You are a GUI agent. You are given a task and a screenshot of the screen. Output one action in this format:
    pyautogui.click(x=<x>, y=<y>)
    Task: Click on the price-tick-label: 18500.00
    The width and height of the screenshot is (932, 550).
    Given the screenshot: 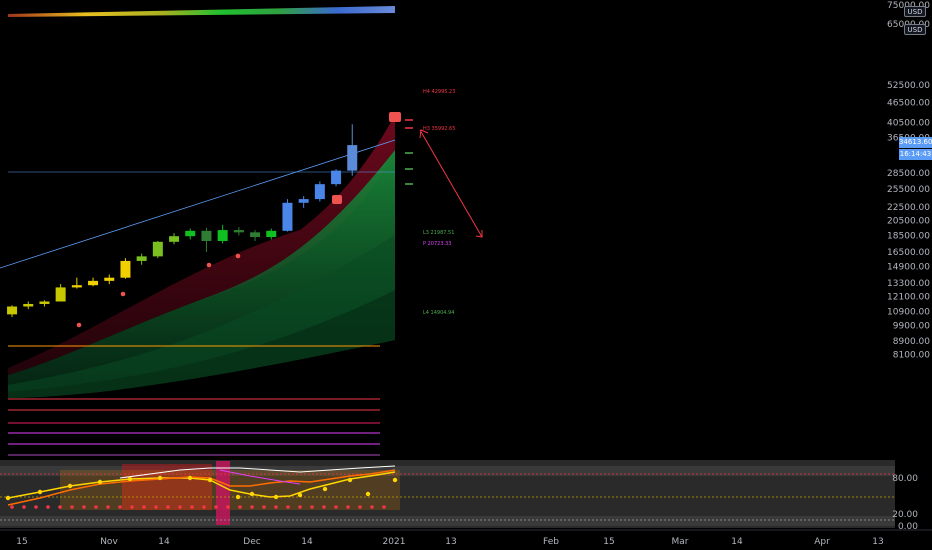 What is the action you would take?
    pyautogui.click(x=908, y=236)
    